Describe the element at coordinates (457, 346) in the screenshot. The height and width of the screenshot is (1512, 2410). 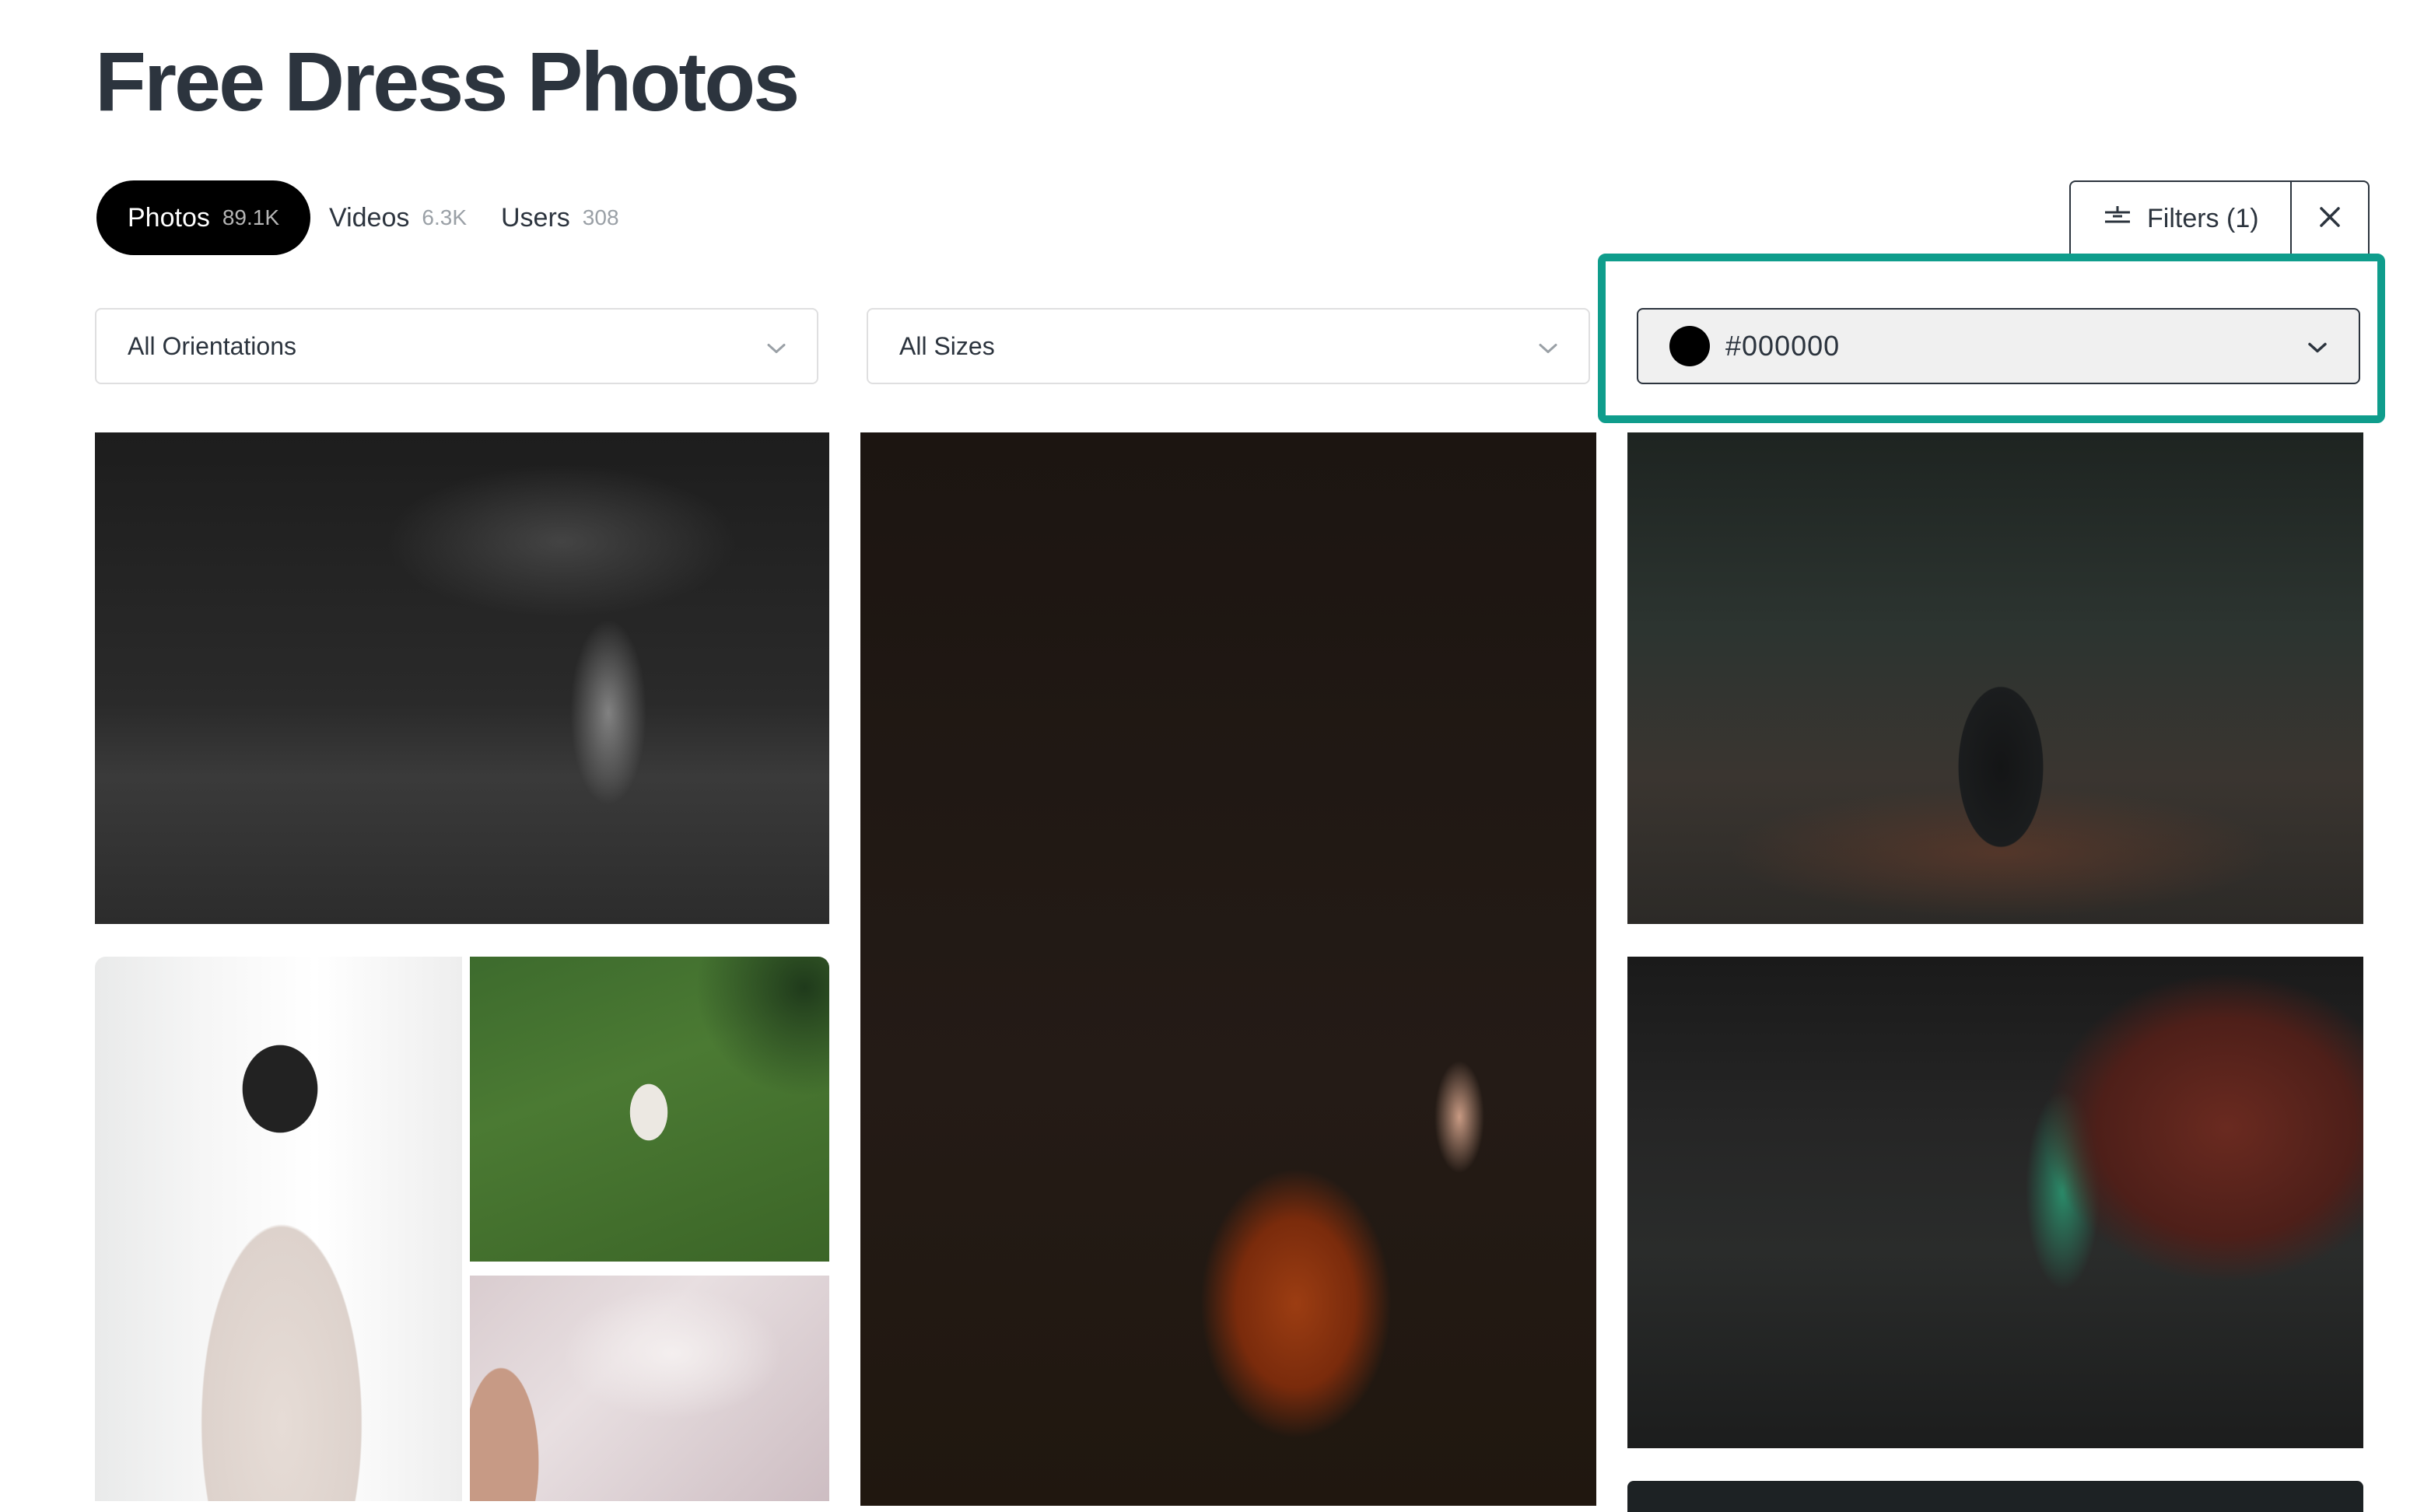
I see `orientation-dropdown: All Orientations` at that location.